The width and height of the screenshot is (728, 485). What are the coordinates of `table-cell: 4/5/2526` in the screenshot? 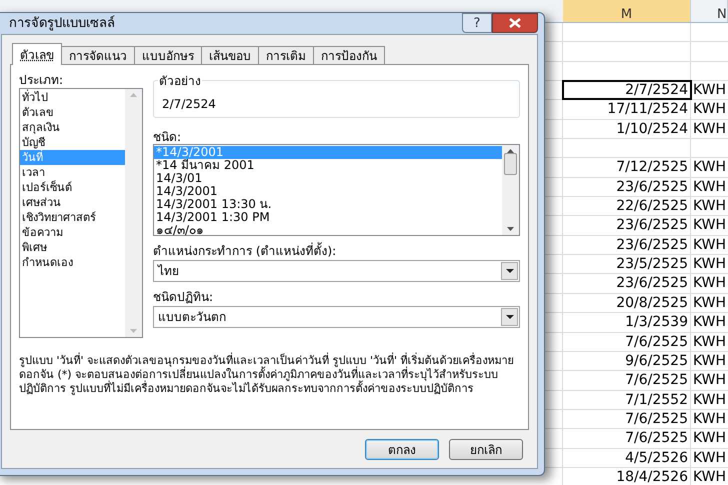 It's located at (627, 457).